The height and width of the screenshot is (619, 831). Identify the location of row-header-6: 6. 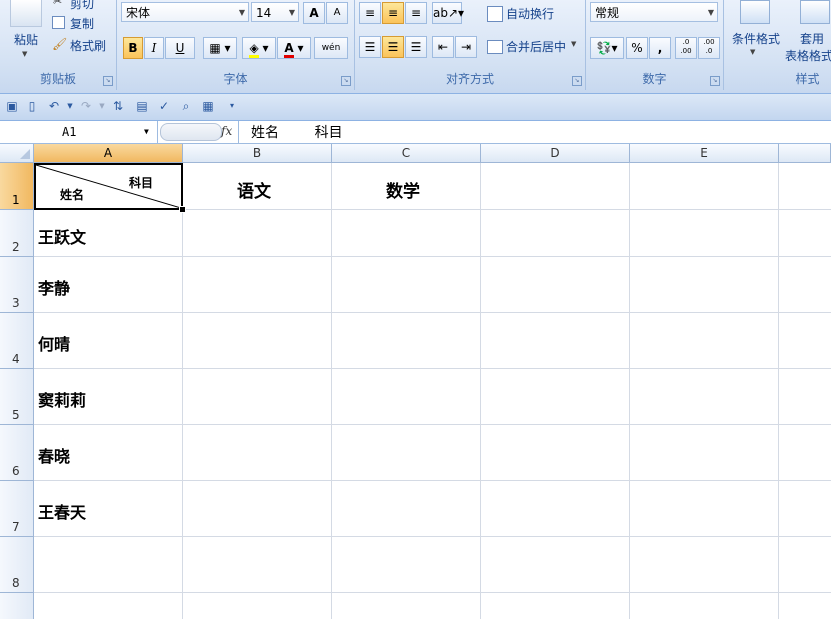
(17, 453).